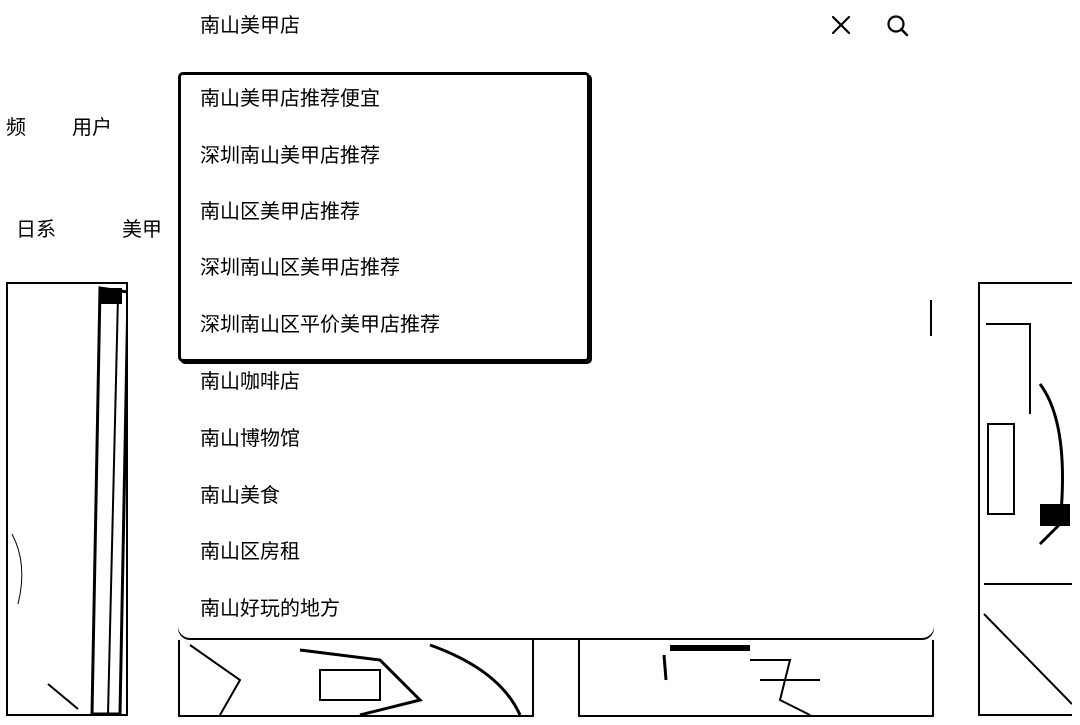  What do you see at coordinates (250, 381) in the screenshot?
I see `suggestion-item: 南山咖啡店` at bounding box center [250, 381].